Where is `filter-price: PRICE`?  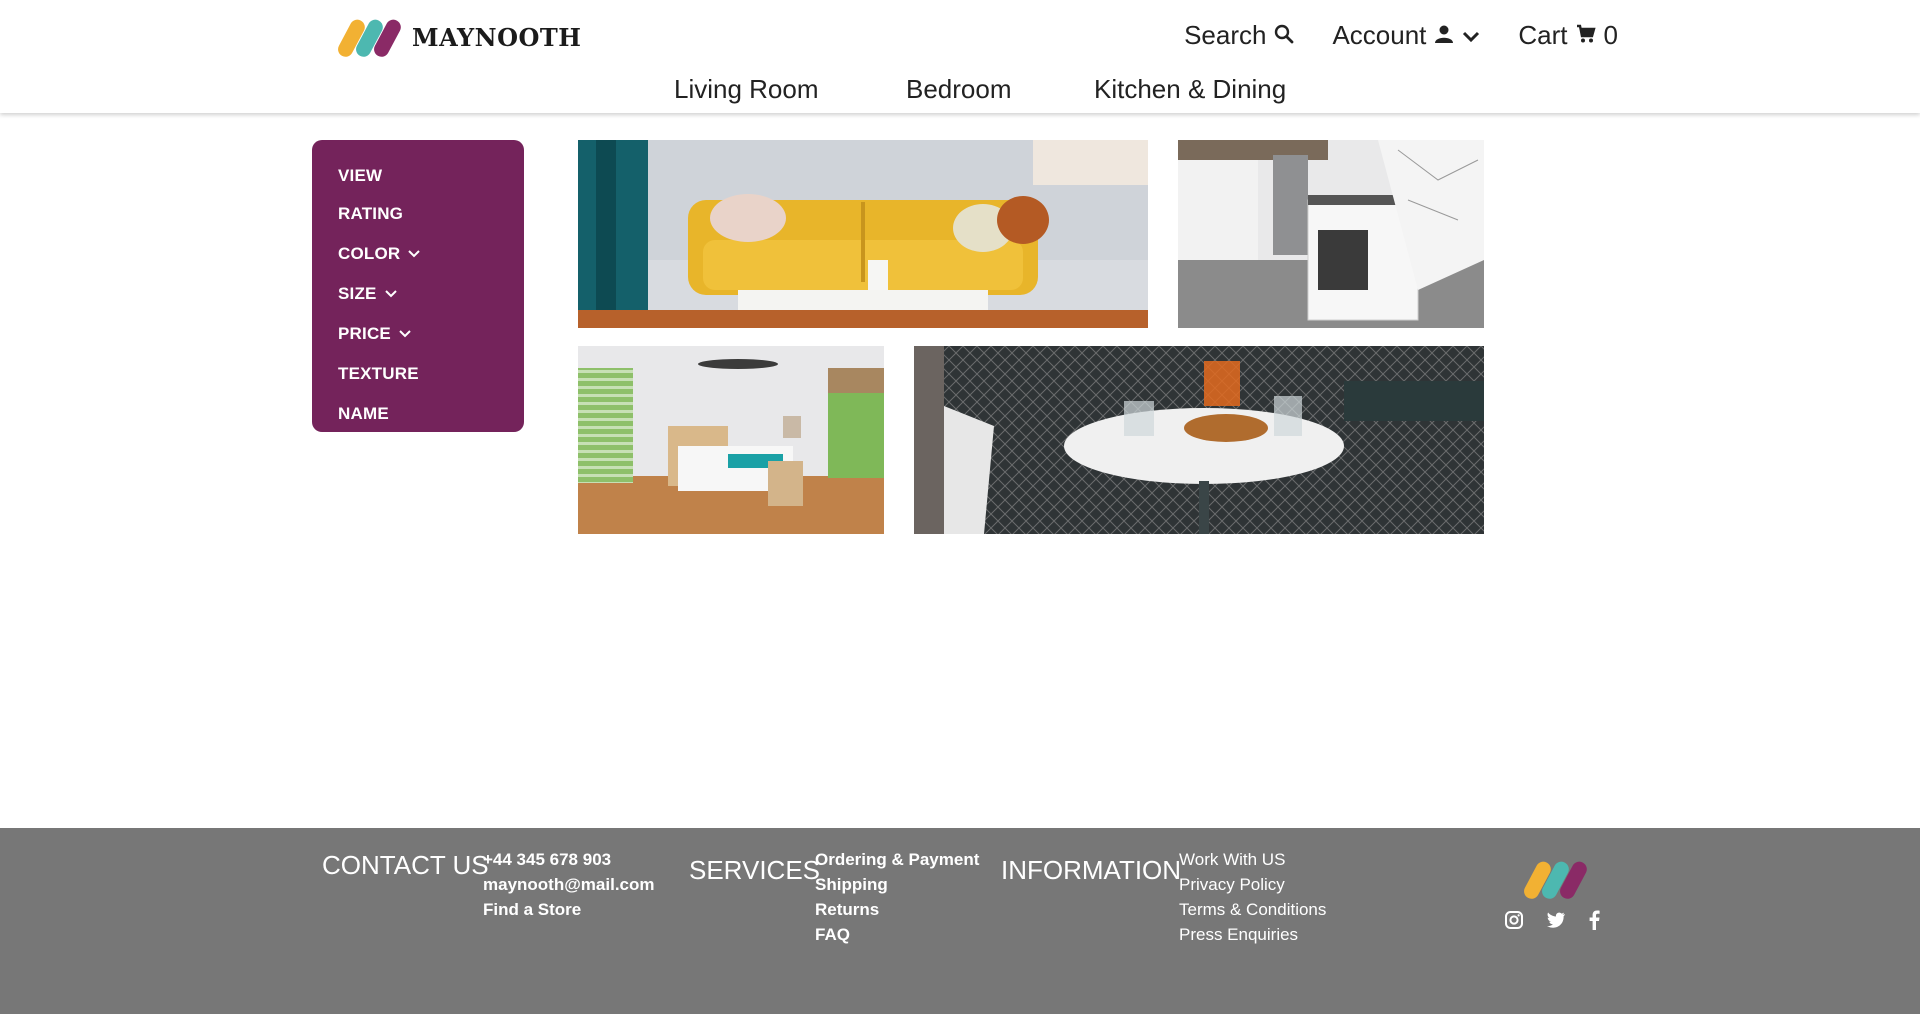 filter-price: PRICE is located at coordinates (431, 334).